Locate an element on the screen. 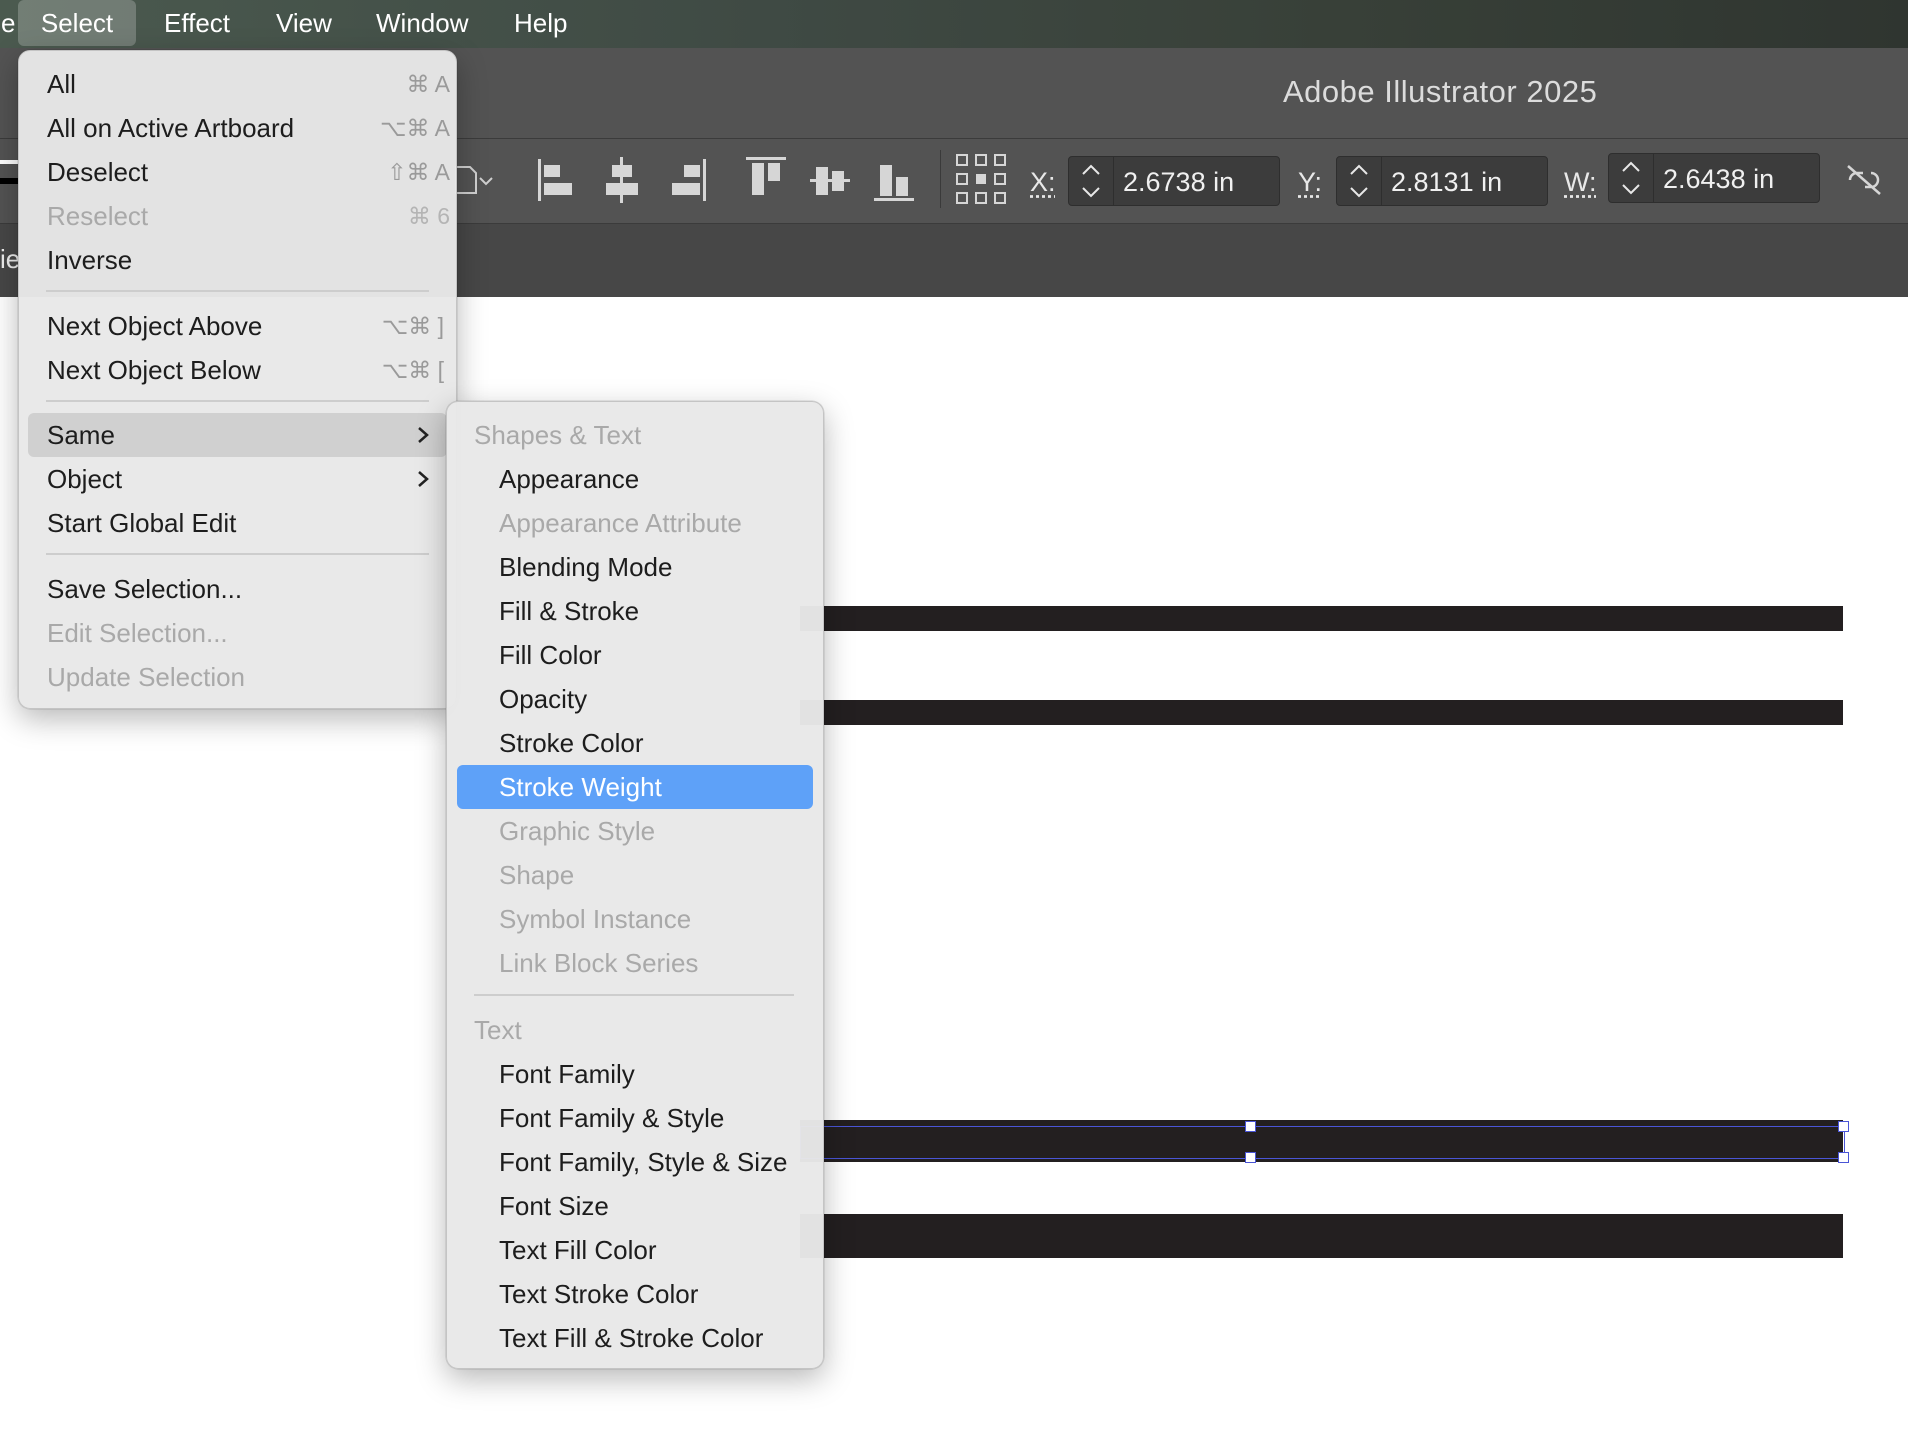  menu-select: Select is located at coordinates (77, 23).